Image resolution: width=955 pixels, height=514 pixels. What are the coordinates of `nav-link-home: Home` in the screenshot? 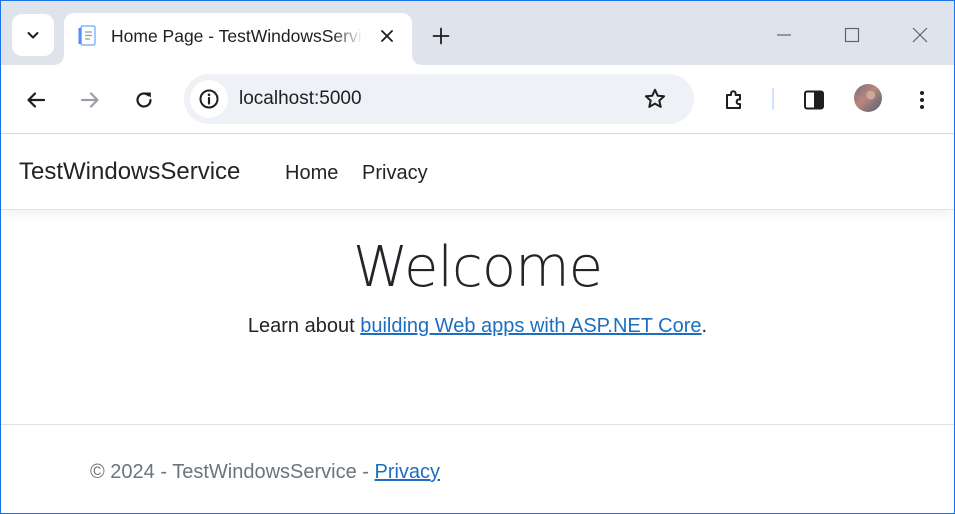 It's located at (311, 173).